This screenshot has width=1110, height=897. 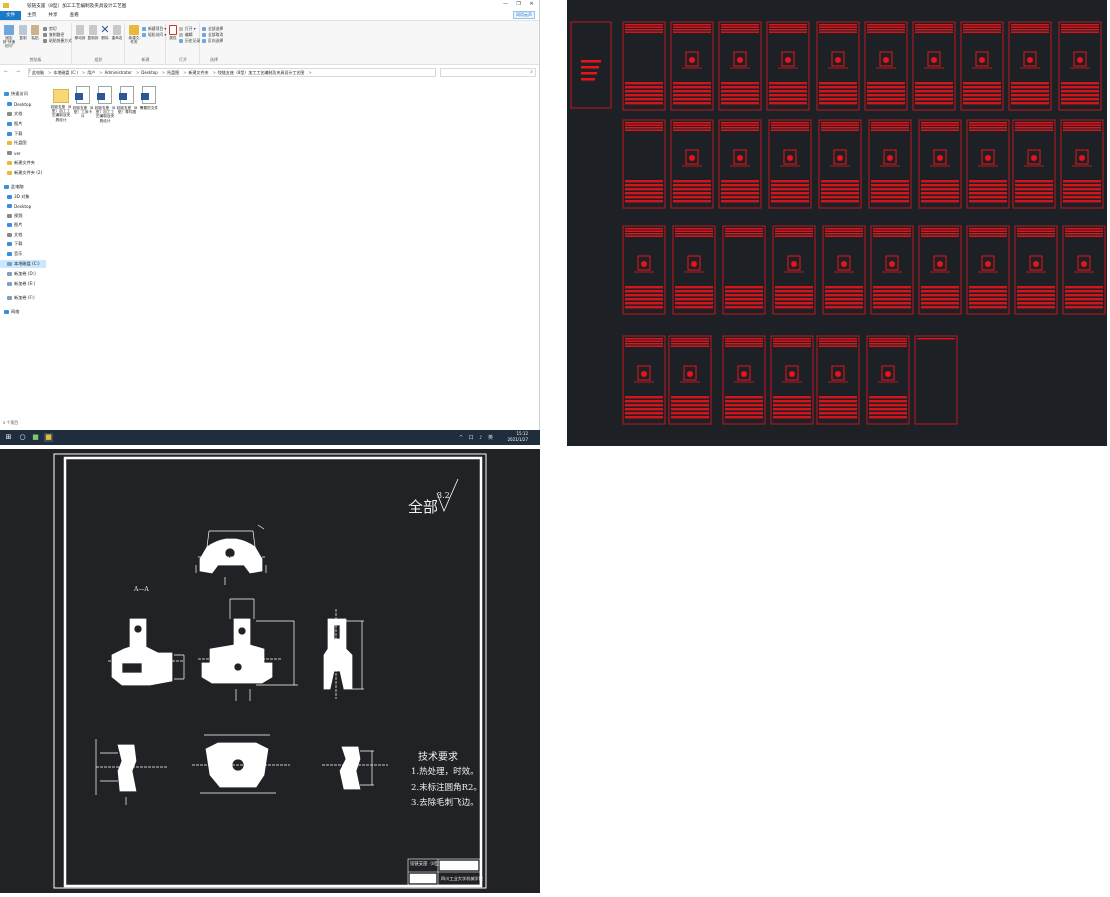 What do you see at coordinates (181, 35) in the screenshot?
I see `edit-icon` at bounding box center [181, 35].